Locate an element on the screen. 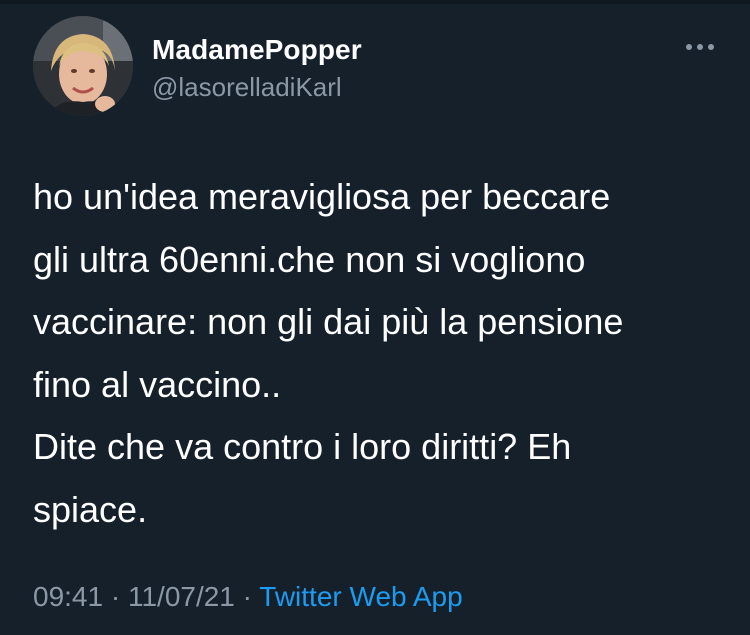 This screenshot has width=750, height=635. avatar-image is located at coordinates (83, 66).